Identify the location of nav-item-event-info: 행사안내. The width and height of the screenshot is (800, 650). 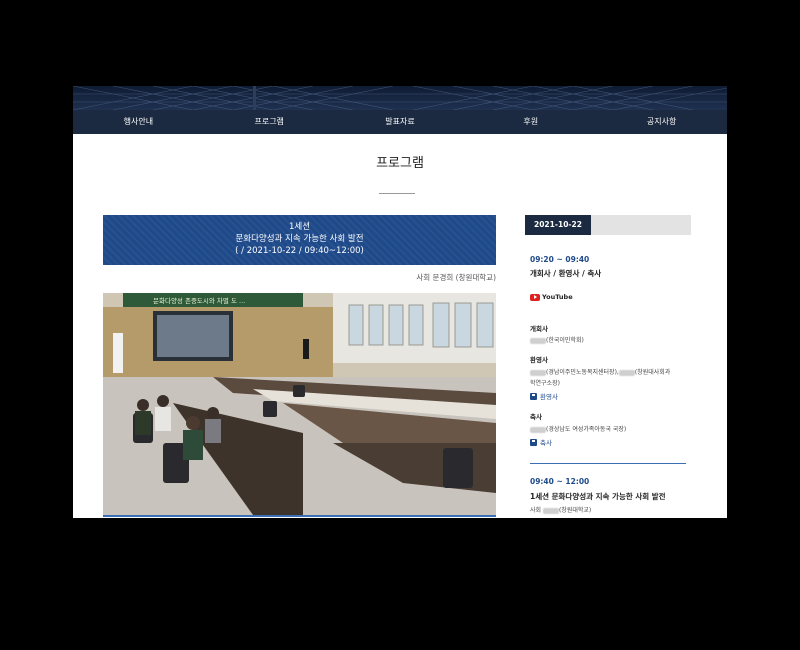
(138, 122).